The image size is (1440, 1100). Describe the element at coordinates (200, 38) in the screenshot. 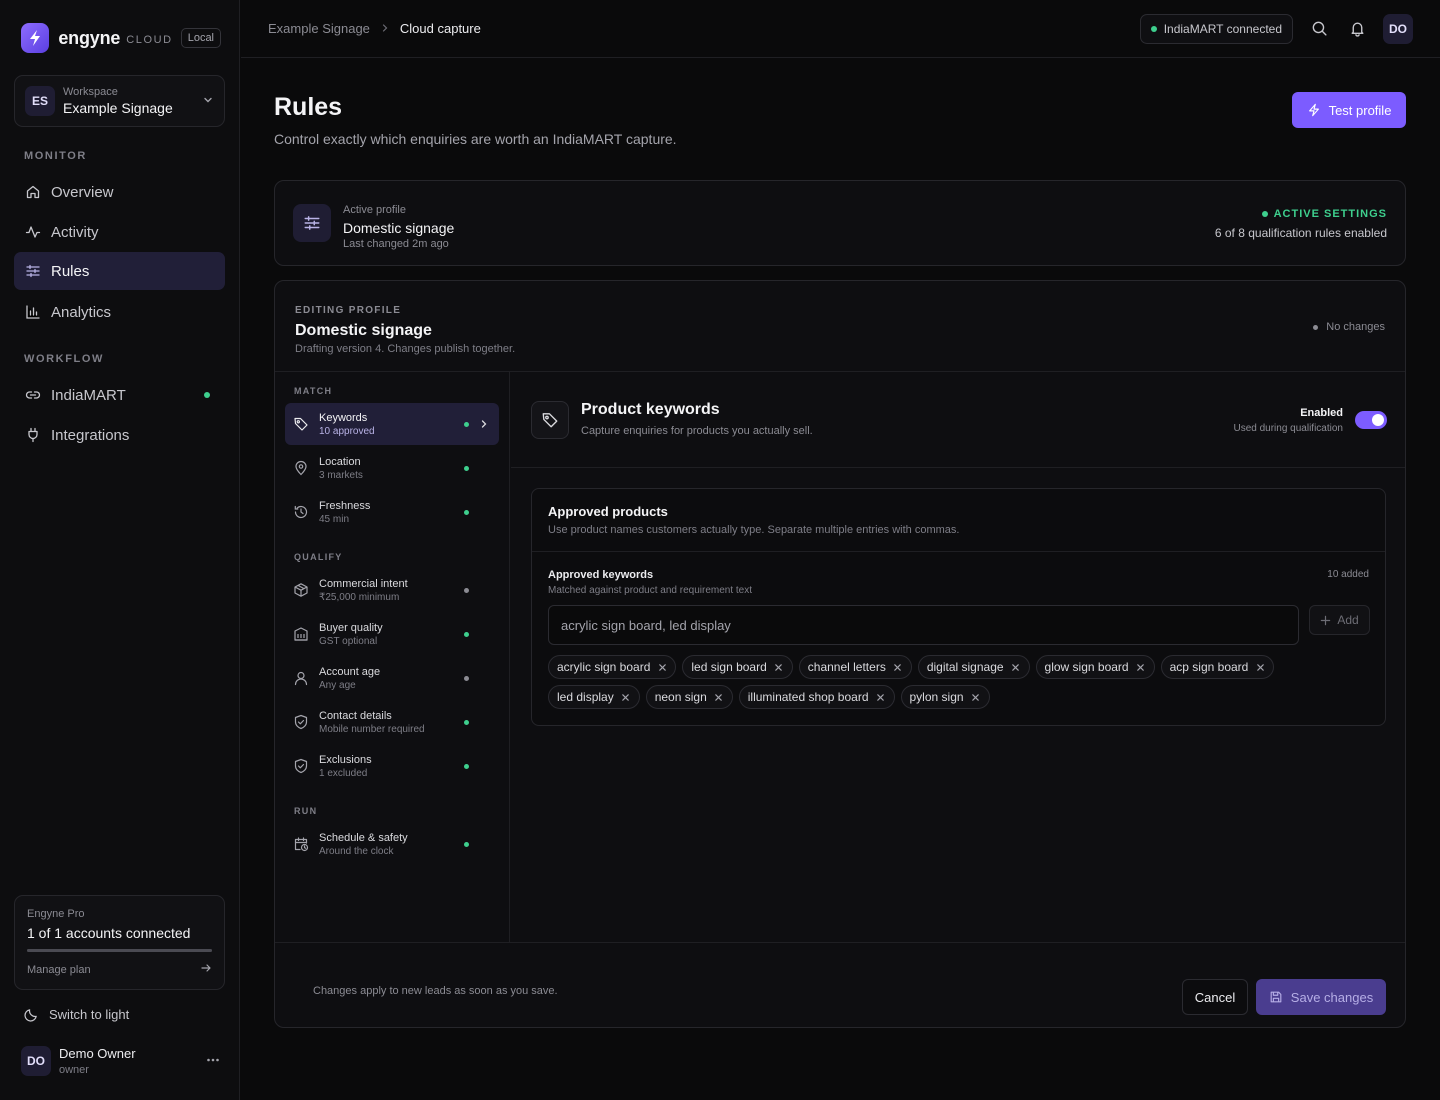

I see `env-badge: Local` at that location.